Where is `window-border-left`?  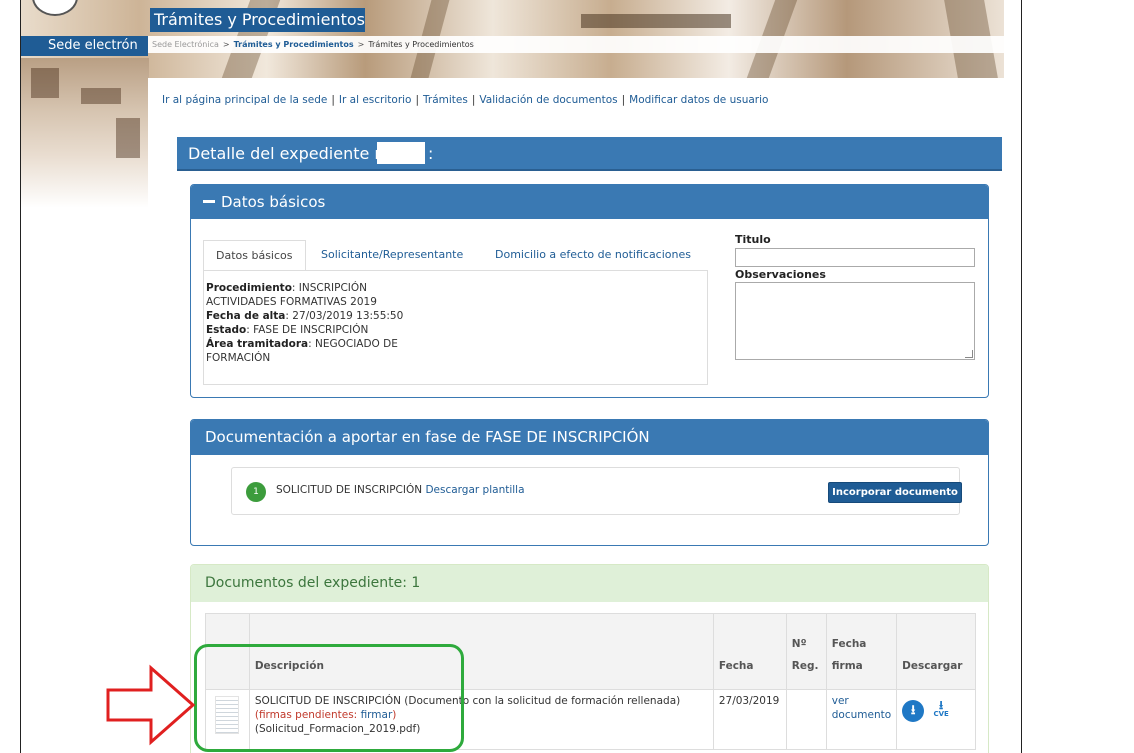
window-border-left is located at coordinates (20, 376).